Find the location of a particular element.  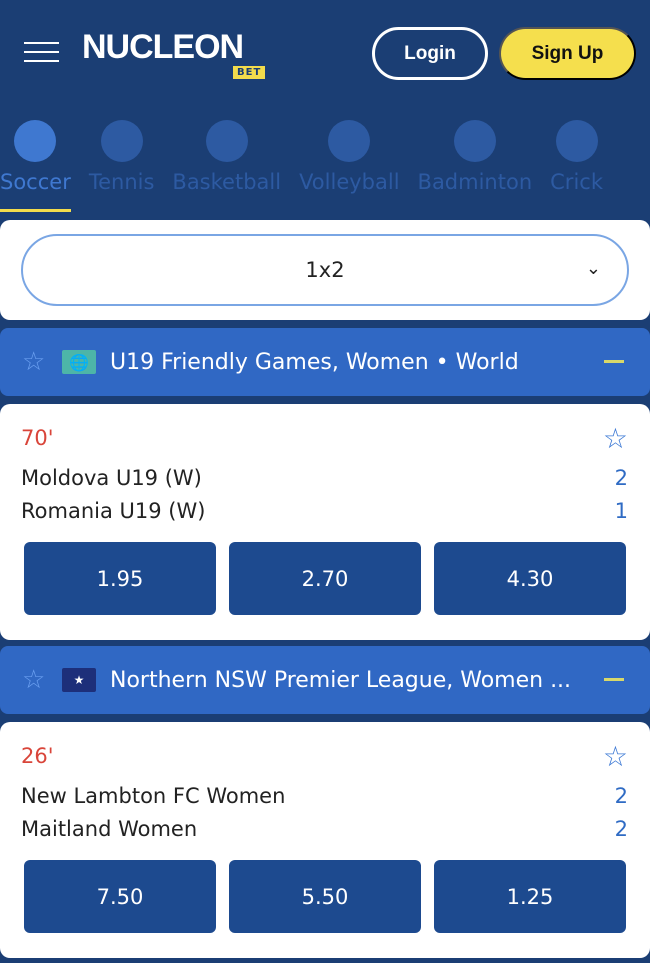

tennis-ball-icon is located at coordinates (121, 141).